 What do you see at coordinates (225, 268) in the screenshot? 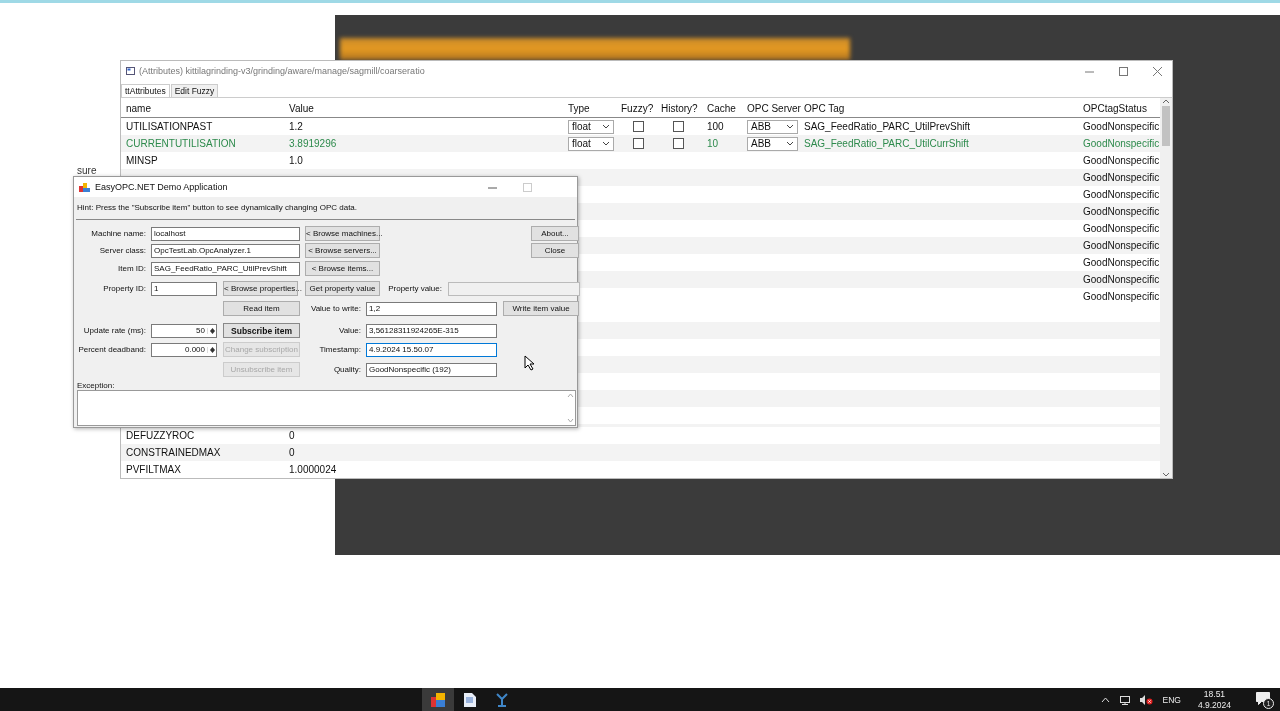
I see `input-field: SAG_FeedRatio_PARC_UtilPrevShift` at bounding box center [225, 268].